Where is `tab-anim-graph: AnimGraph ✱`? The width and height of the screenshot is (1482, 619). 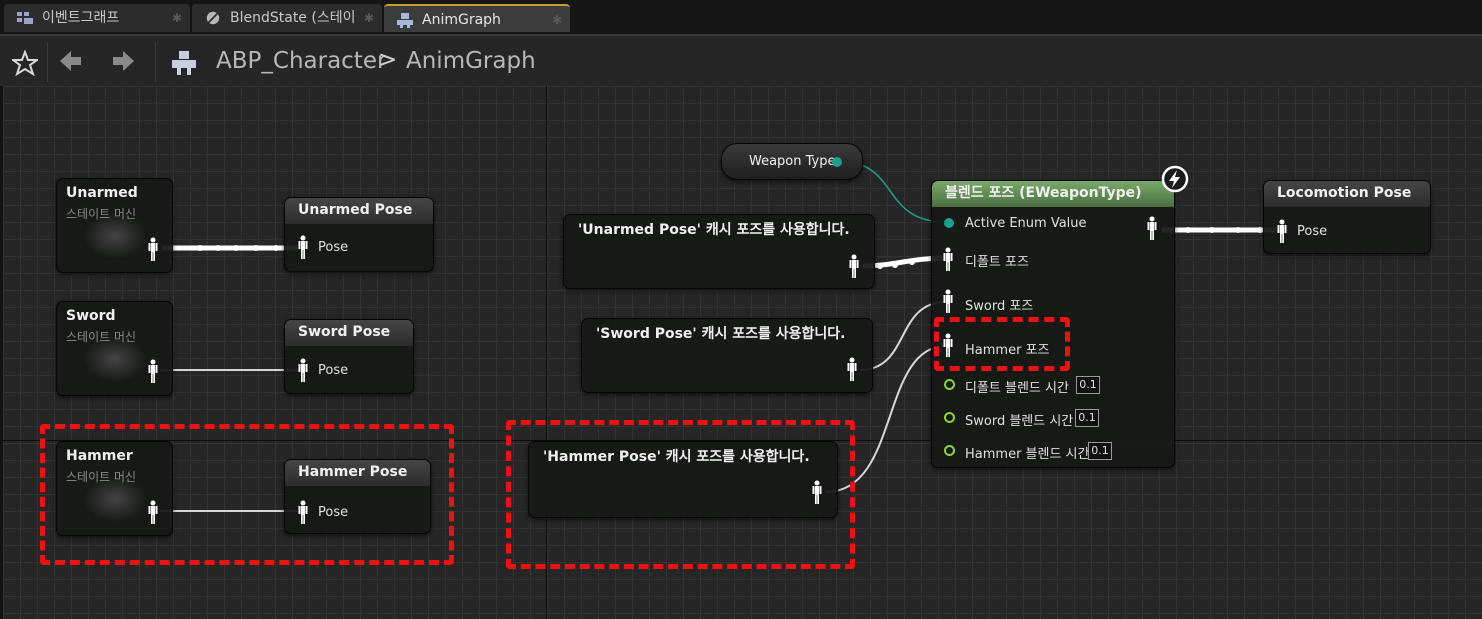 tab-anim-graph: AnimGraph ✱ is located at coordinates (477, 18).